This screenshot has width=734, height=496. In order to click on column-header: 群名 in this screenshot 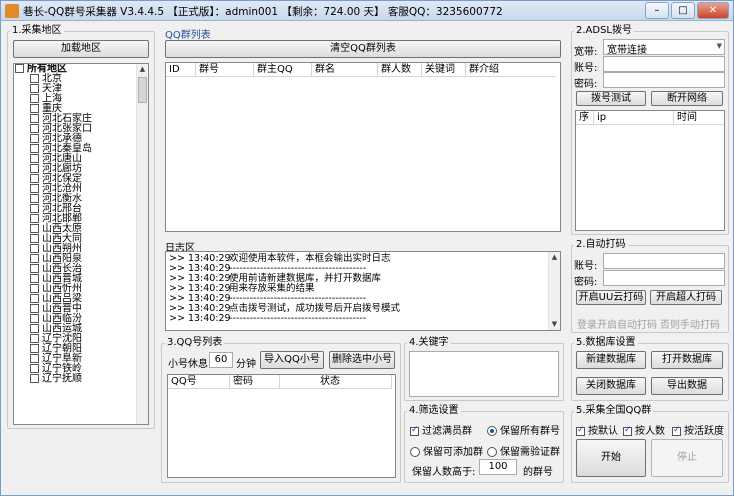, I will do `click(345, 70)`.